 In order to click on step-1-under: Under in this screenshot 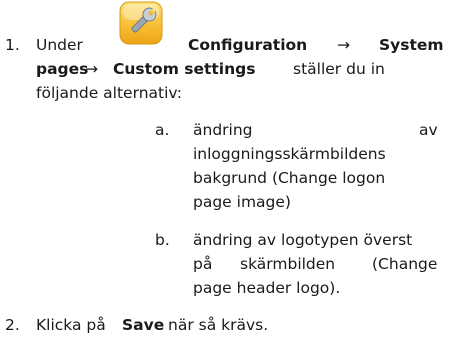, I will do `click(59, 45)`.